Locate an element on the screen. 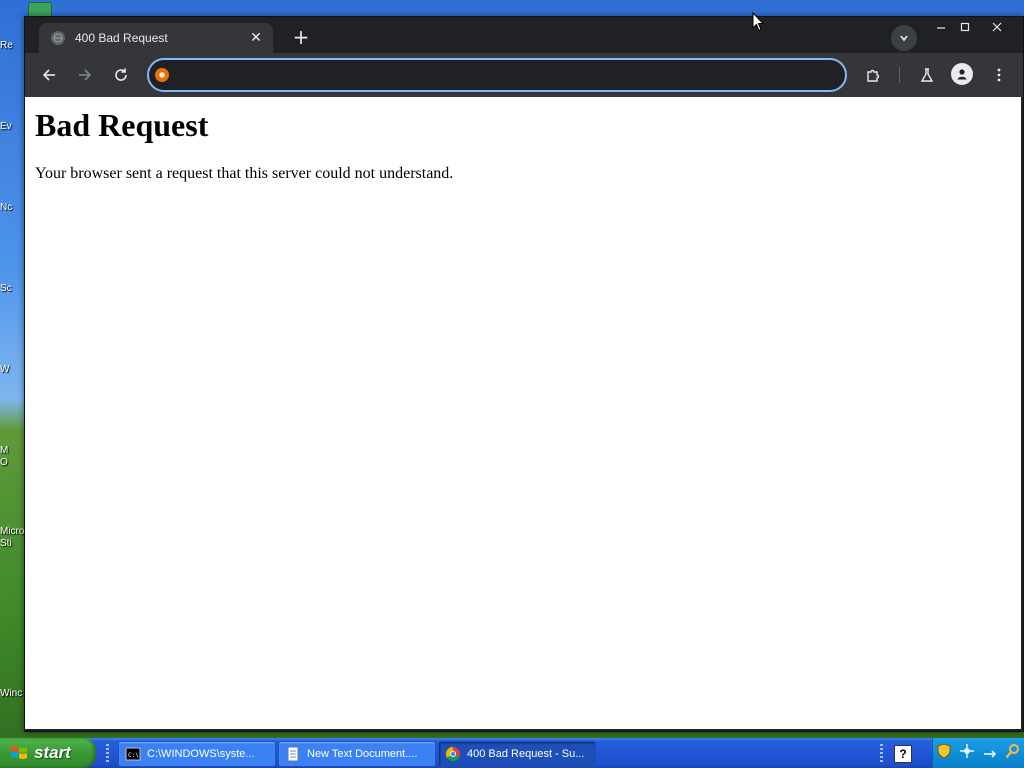 The image size is (1024, 768). desktop-icon-label: W is located at coordinates (12, 370).